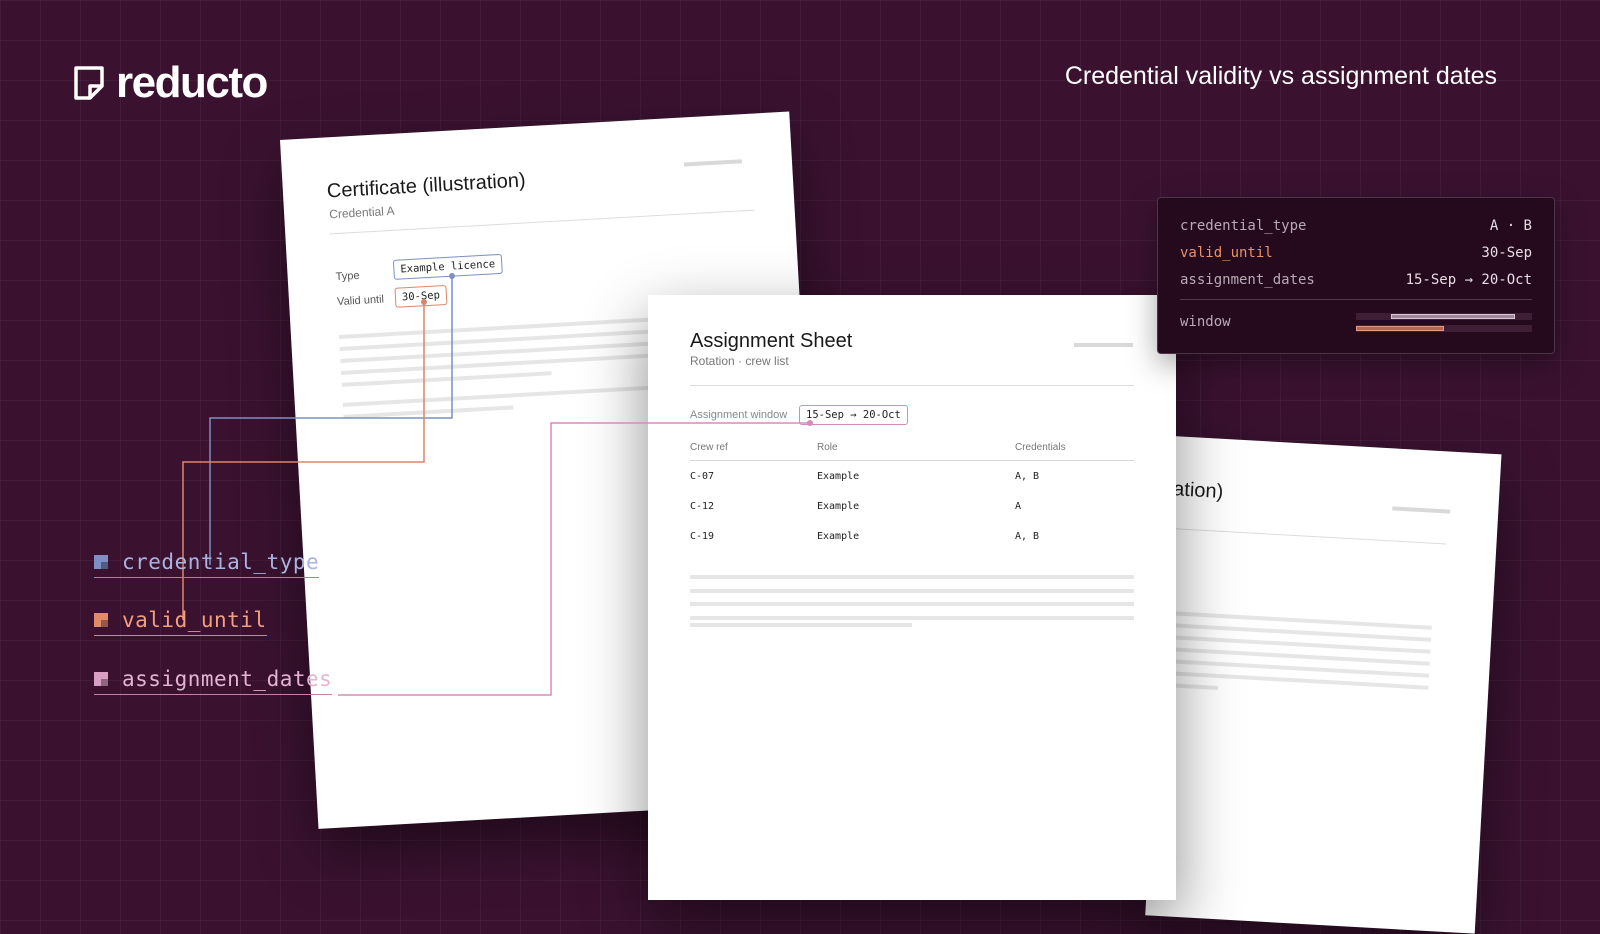 The height and width of the screenshot is (934, 1600). Describe the element at coordinates (713, 163) in the screenshot. I see `certificate-header-bar` at that location.